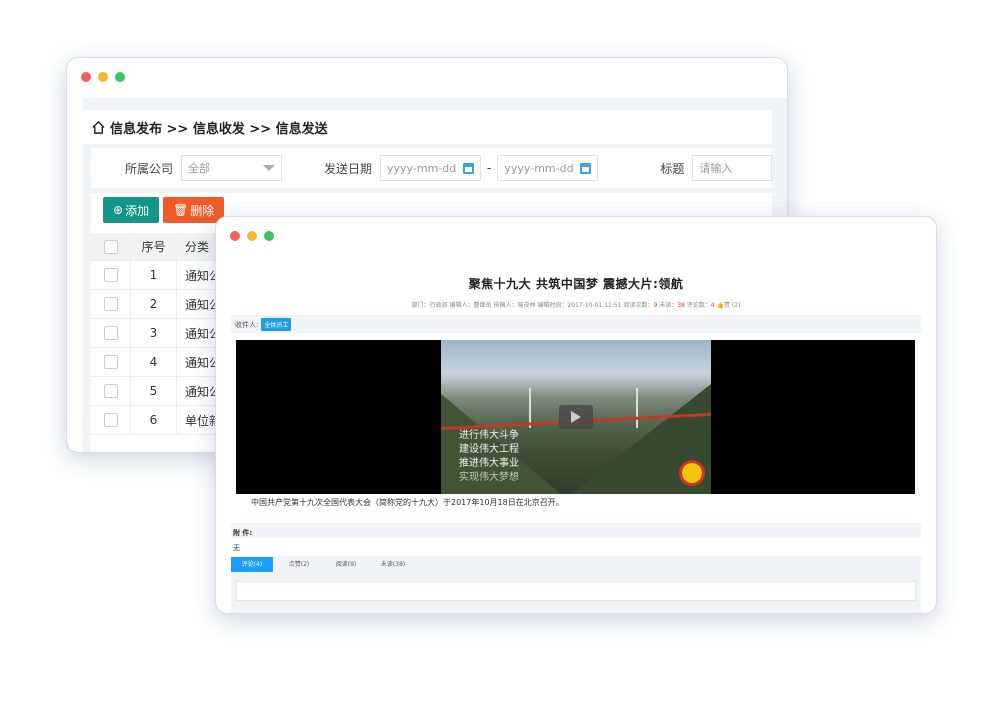  What do you see at coordinates (489, 463) in the screenshot?
I see `video-text-line: 推进伟大事业` at bounding box center [489, 463].